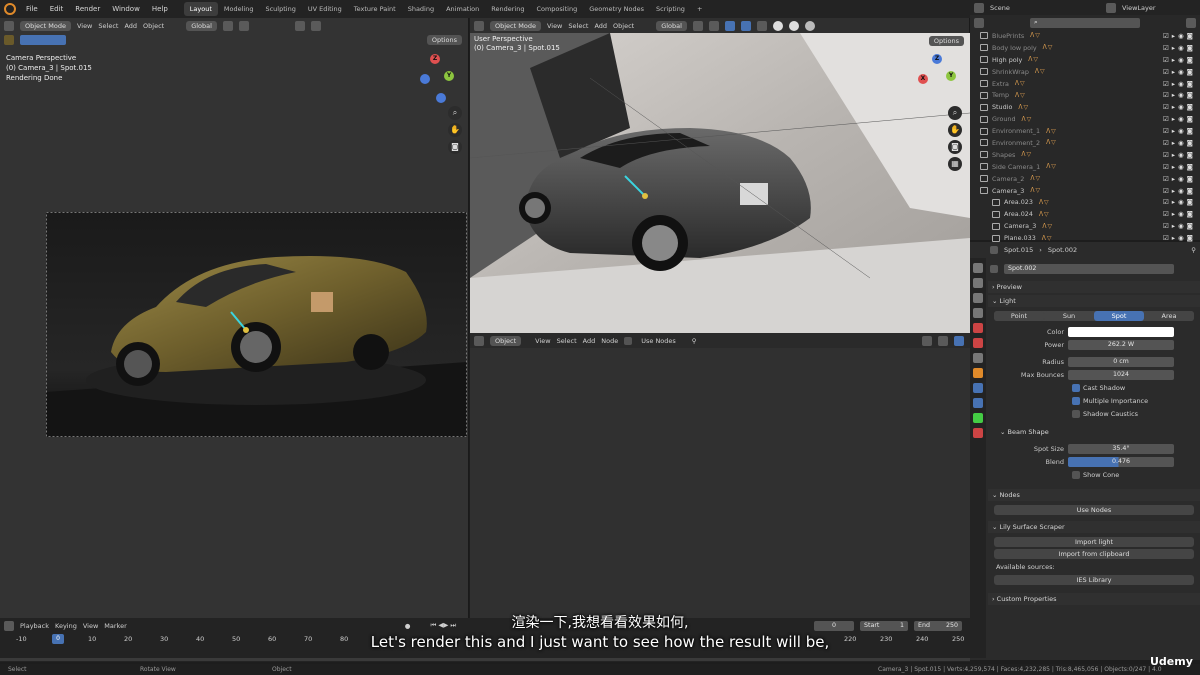  Describe the element at coordinates (1094, 301) in the screenshot. I see `light-panel: ⌄ Light` at that location.